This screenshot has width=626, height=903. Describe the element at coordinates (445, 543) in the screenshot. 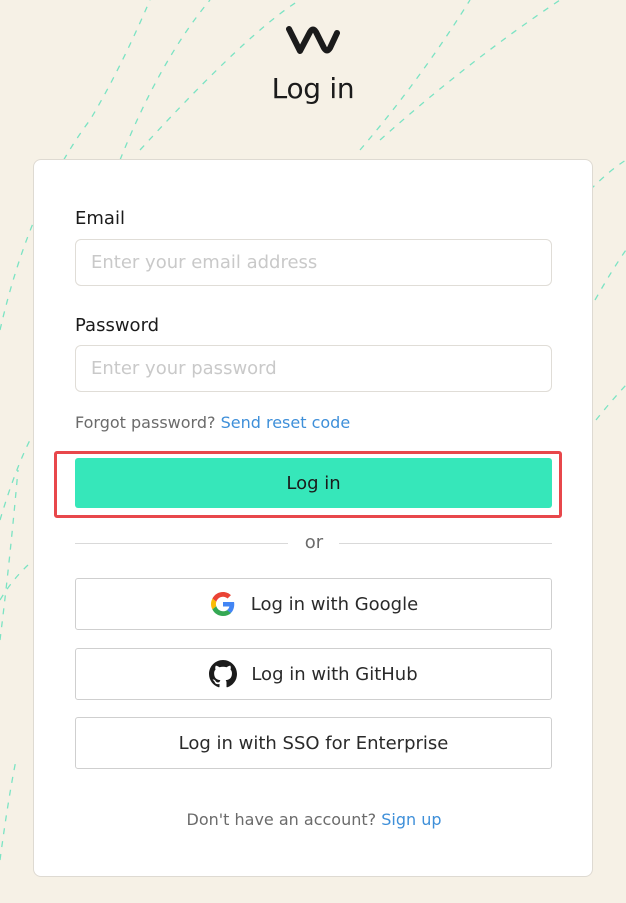

I see `divider-line-right` at that location.